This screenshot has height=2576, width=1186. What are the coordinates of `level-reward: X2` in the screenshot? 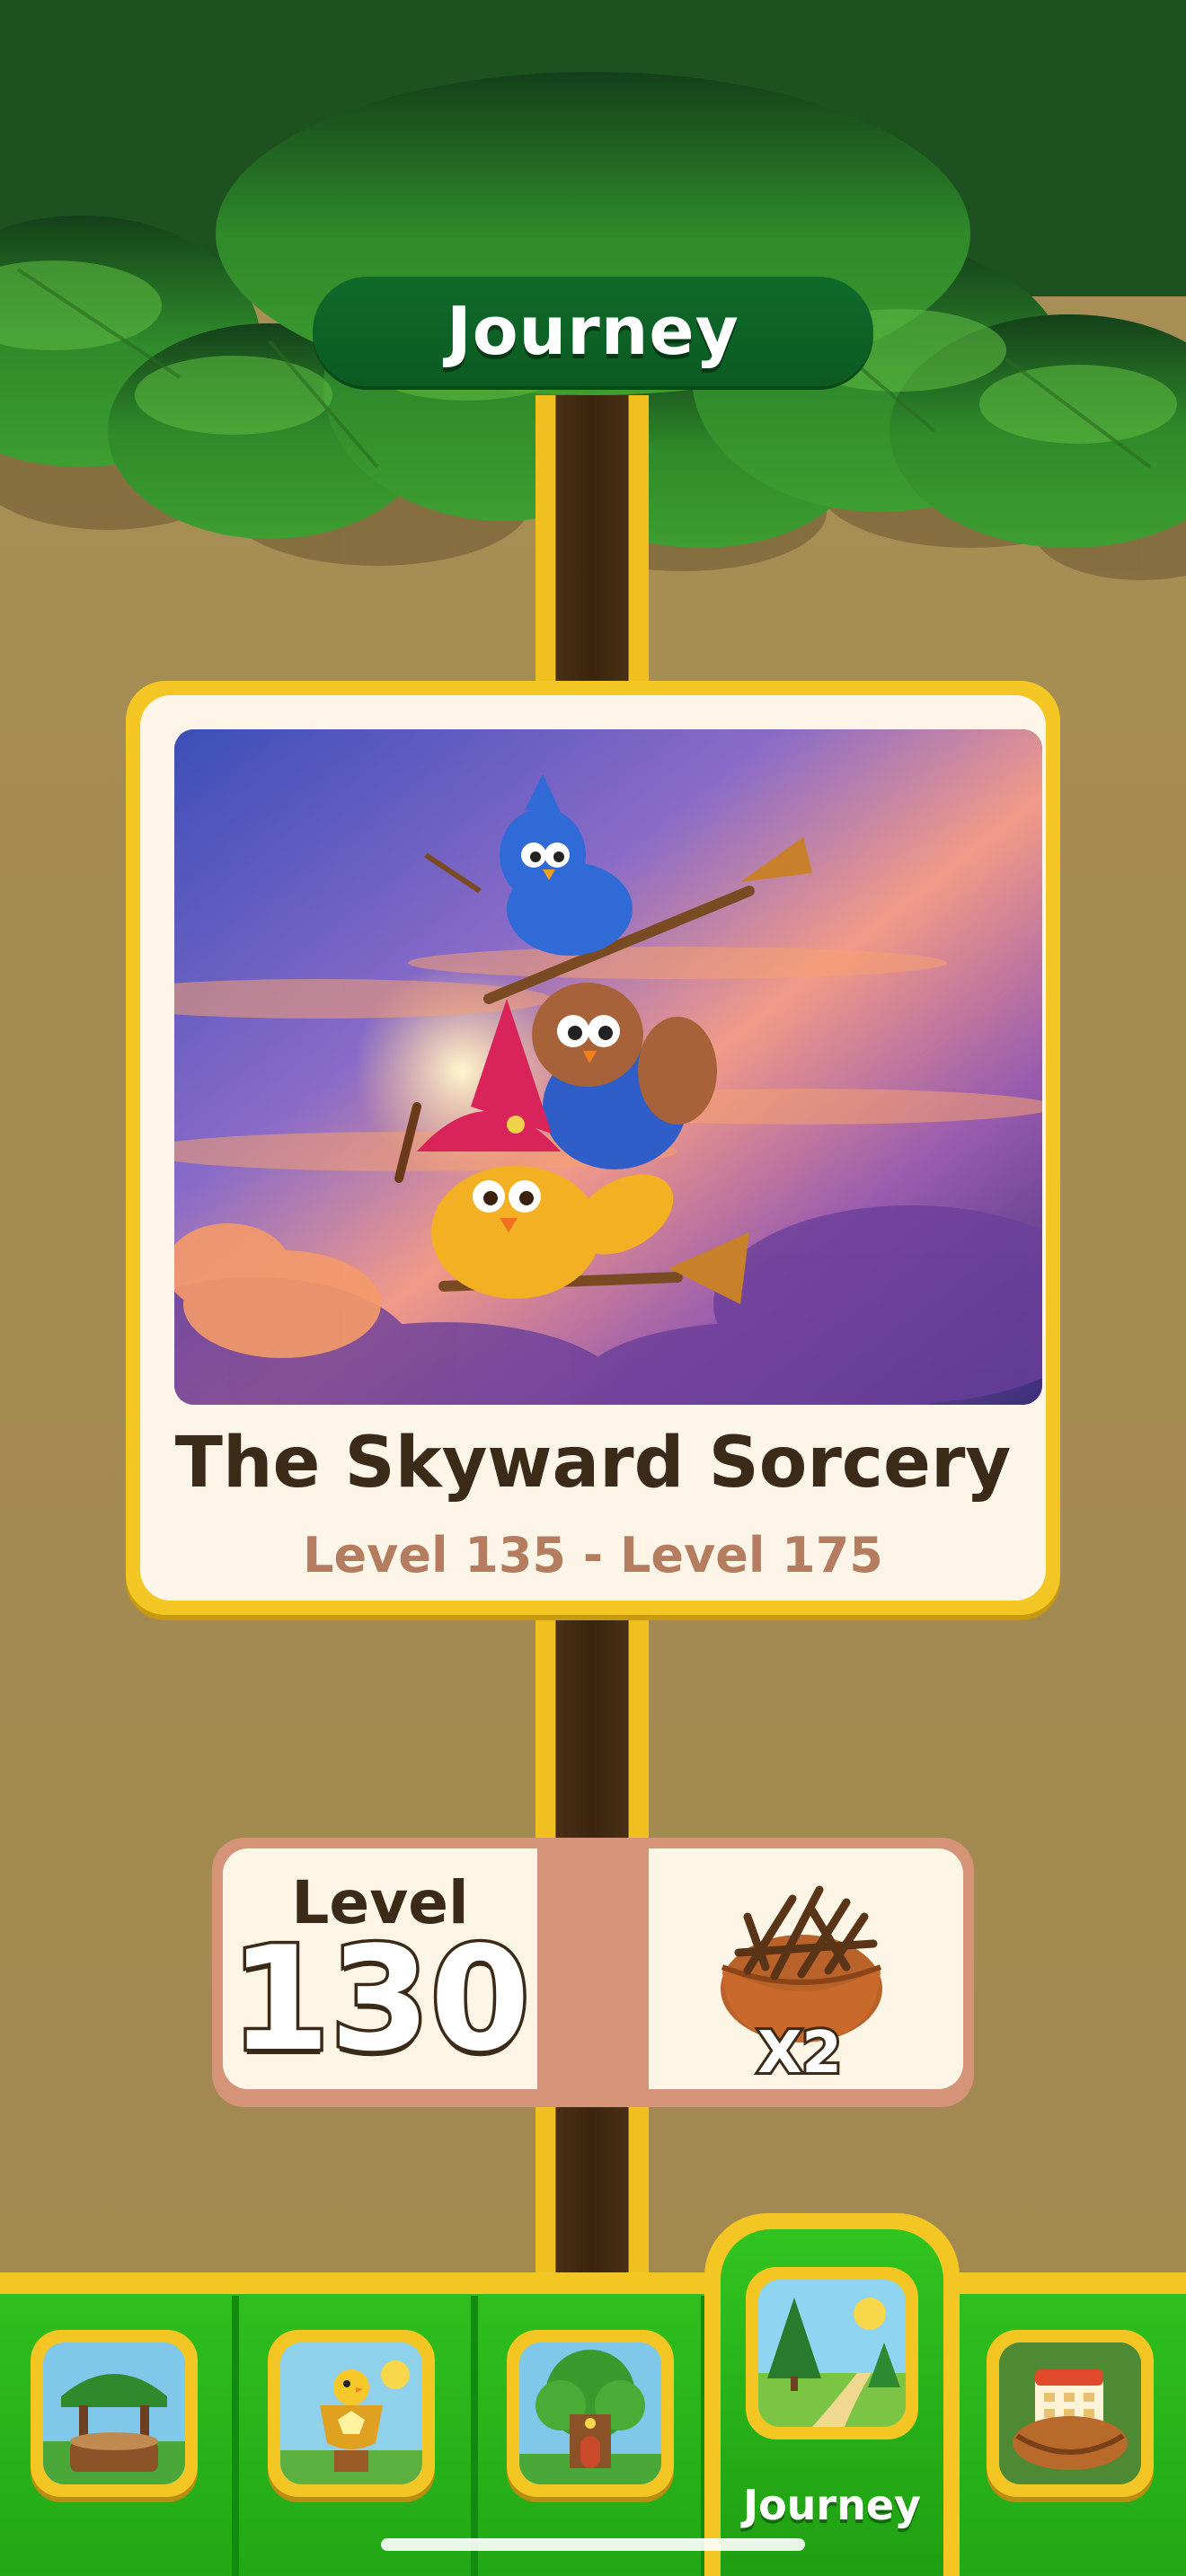 It's located at (806, 1968).